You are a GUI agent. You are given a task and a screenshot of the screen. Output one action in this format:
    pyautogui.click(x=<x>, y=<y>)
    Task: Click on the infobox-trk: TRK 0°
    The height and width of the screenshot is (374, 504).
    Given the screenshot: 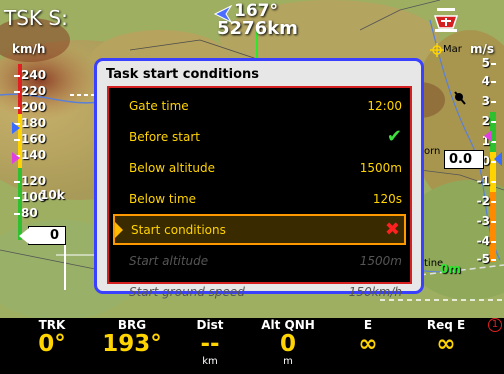 What is the action you would take?
    pyautogui.click(x=52, y=337)
    